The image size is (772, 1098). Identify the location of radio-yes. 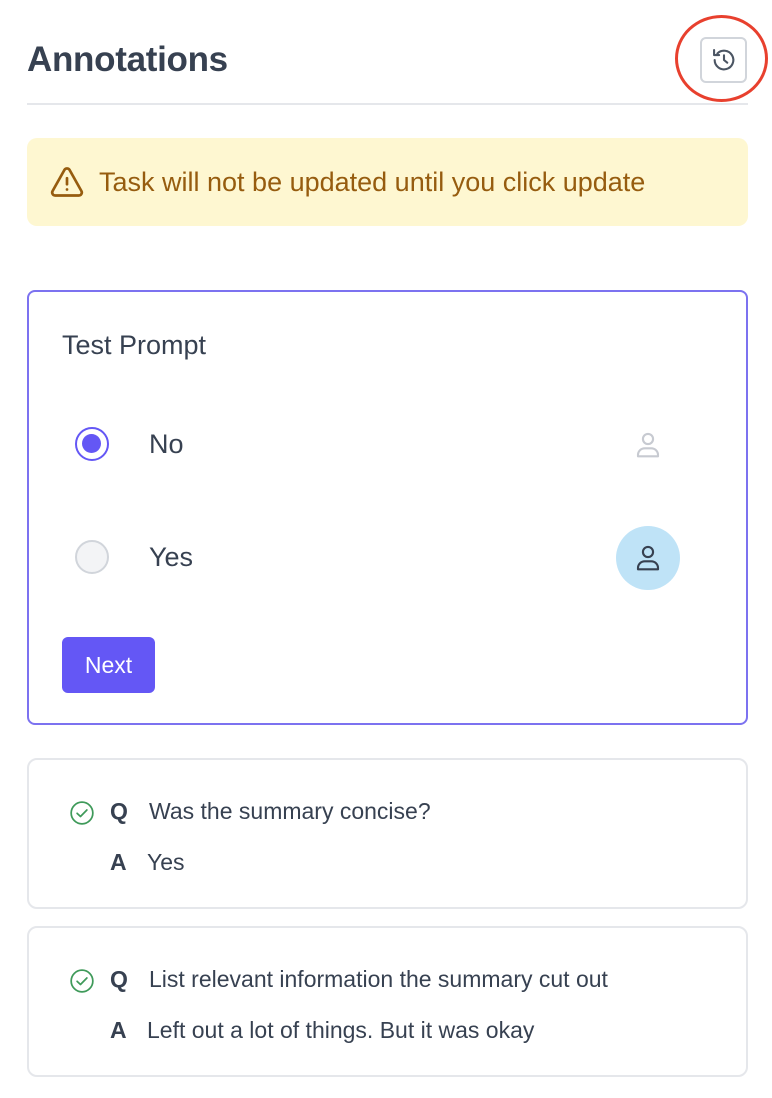
(92, 557).